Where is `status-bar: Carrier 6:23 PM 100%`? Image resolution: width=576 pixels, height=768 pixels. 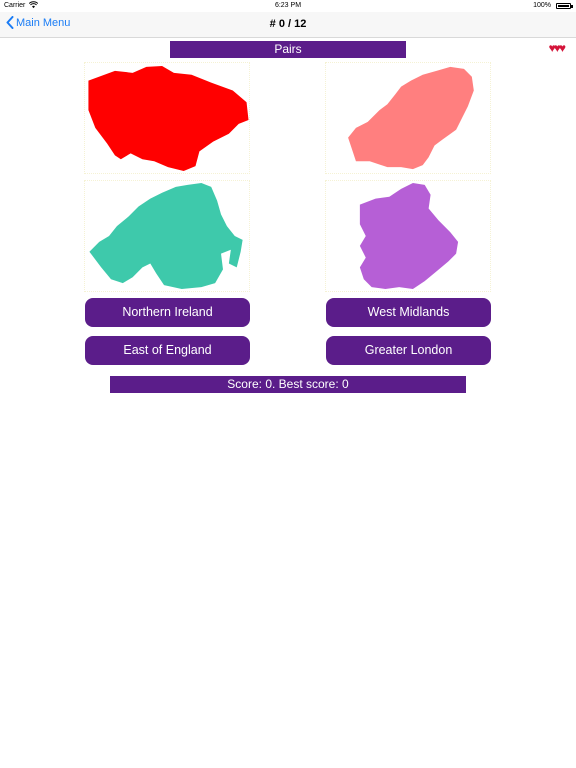
status-bar: Carrier 6:23 PM 100% is located at coordinates (288, 6).